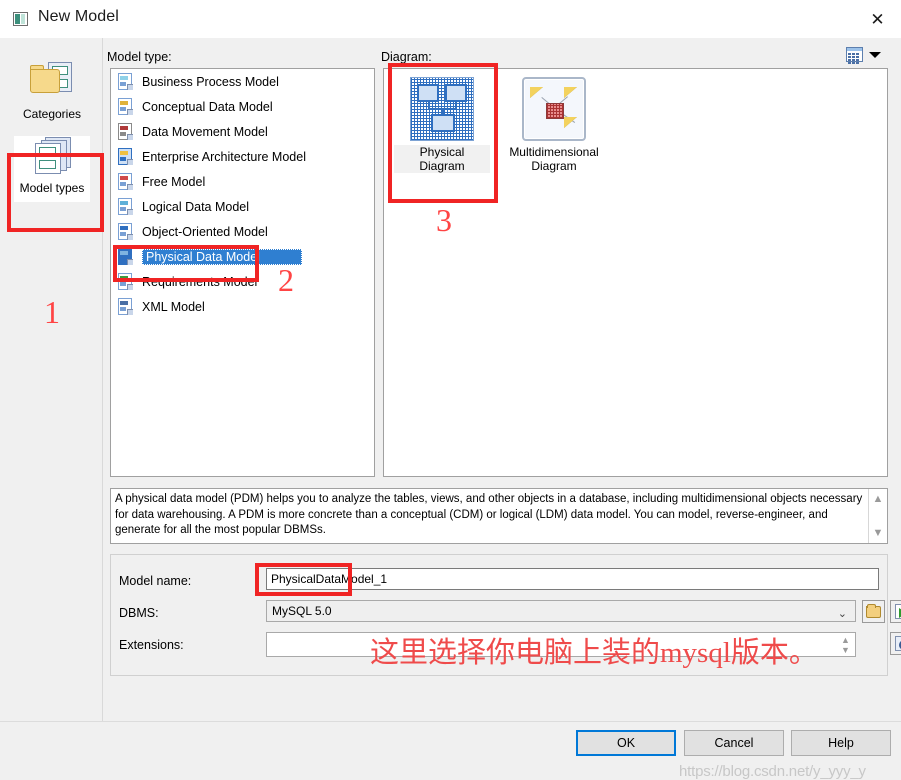  Describe the element at coordinates (554, 109) in the screenshot. I see `multidimensional-diagram-thumb` at that location.